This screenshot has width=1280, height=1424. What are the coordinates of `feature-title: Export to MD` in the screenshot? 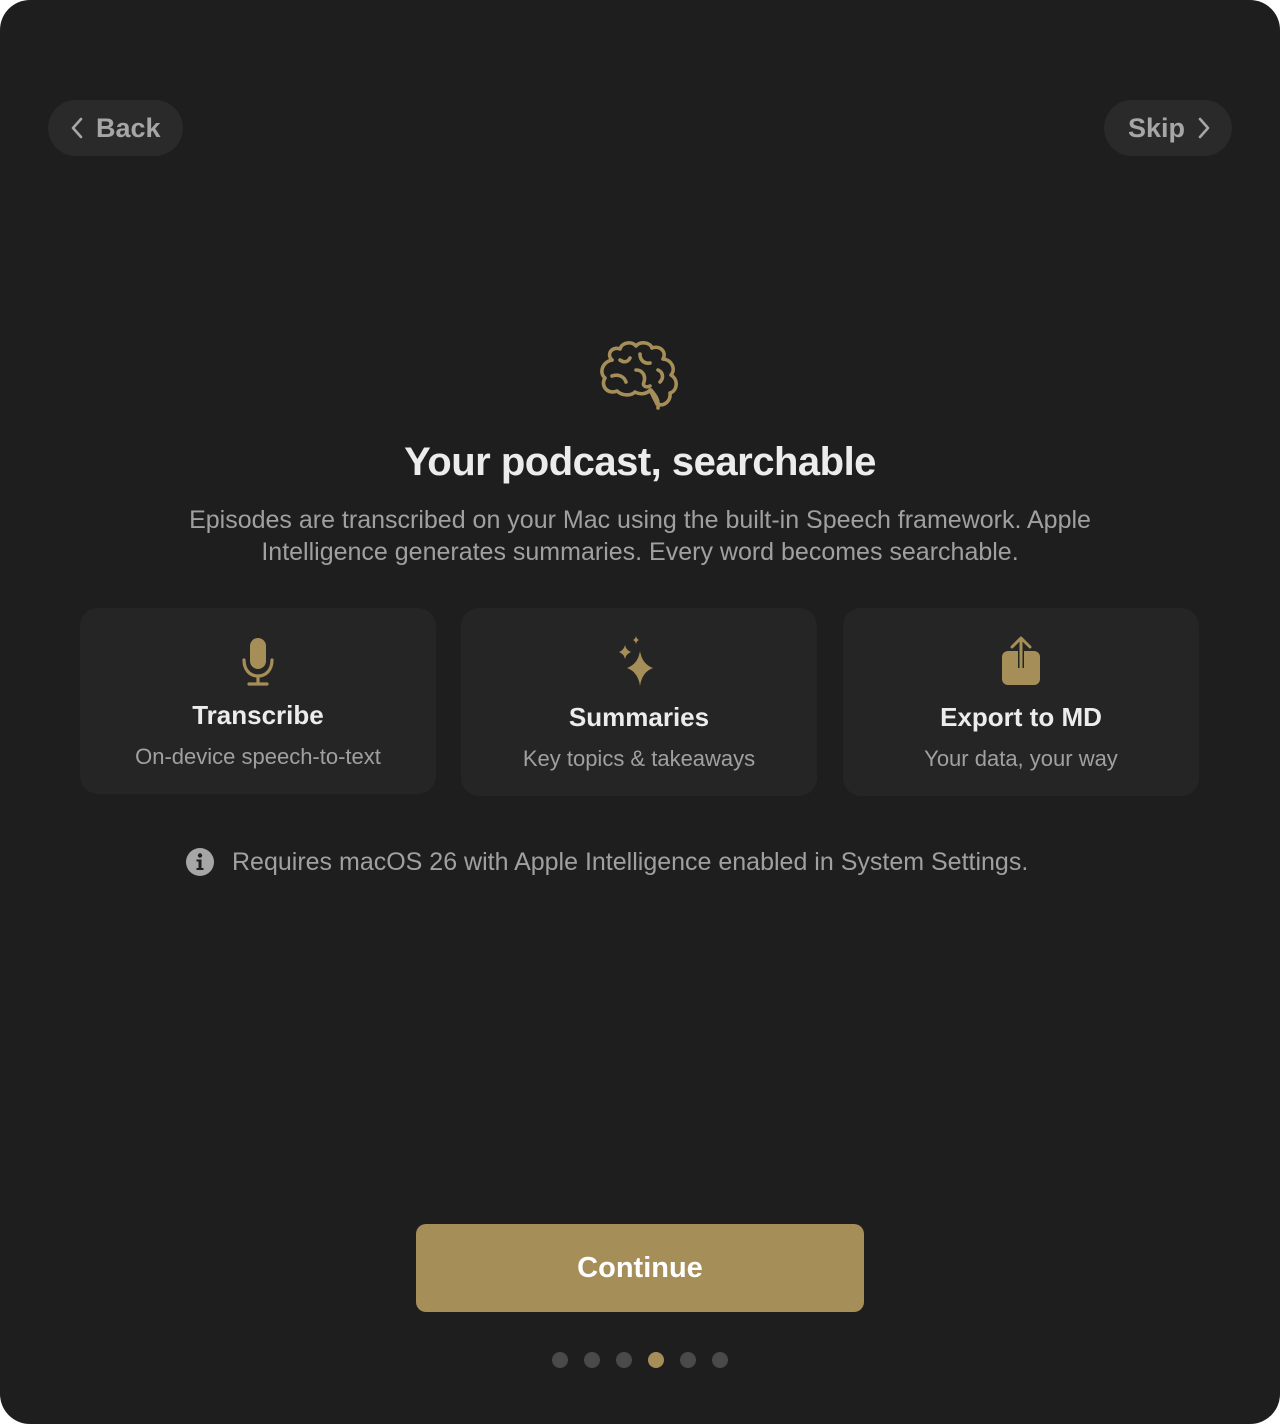 It's located at (1021, 717).